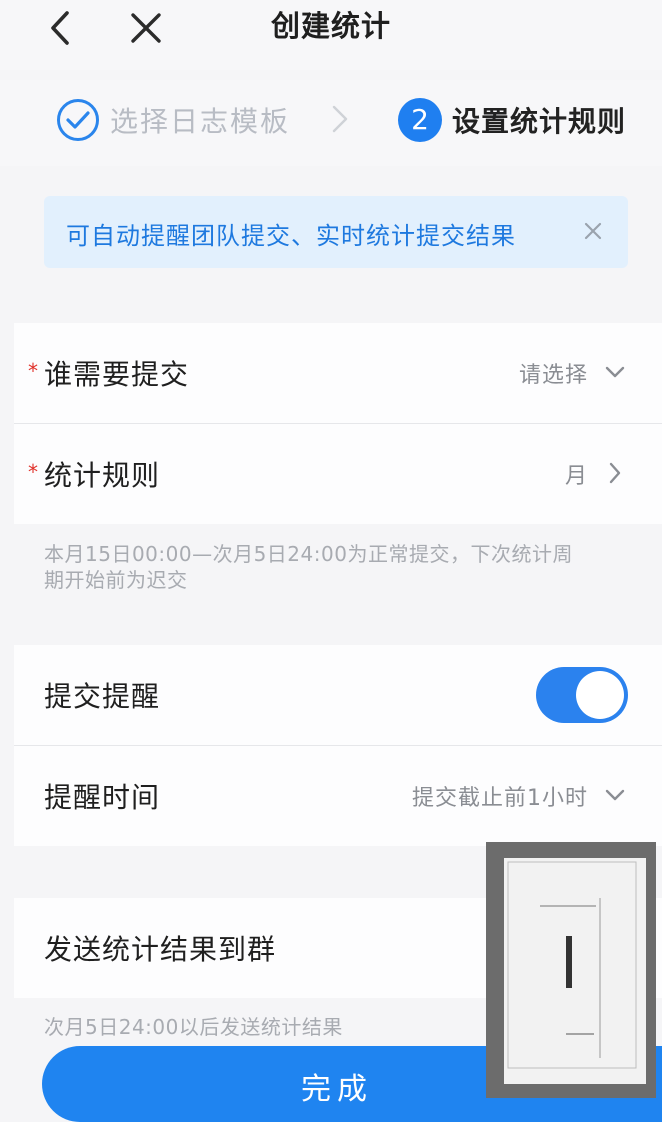  What do you see at coordinates (102, 475) in the screenshot?
I see `stat-rule-label: 统计规则` at bounding box center [102, 475].